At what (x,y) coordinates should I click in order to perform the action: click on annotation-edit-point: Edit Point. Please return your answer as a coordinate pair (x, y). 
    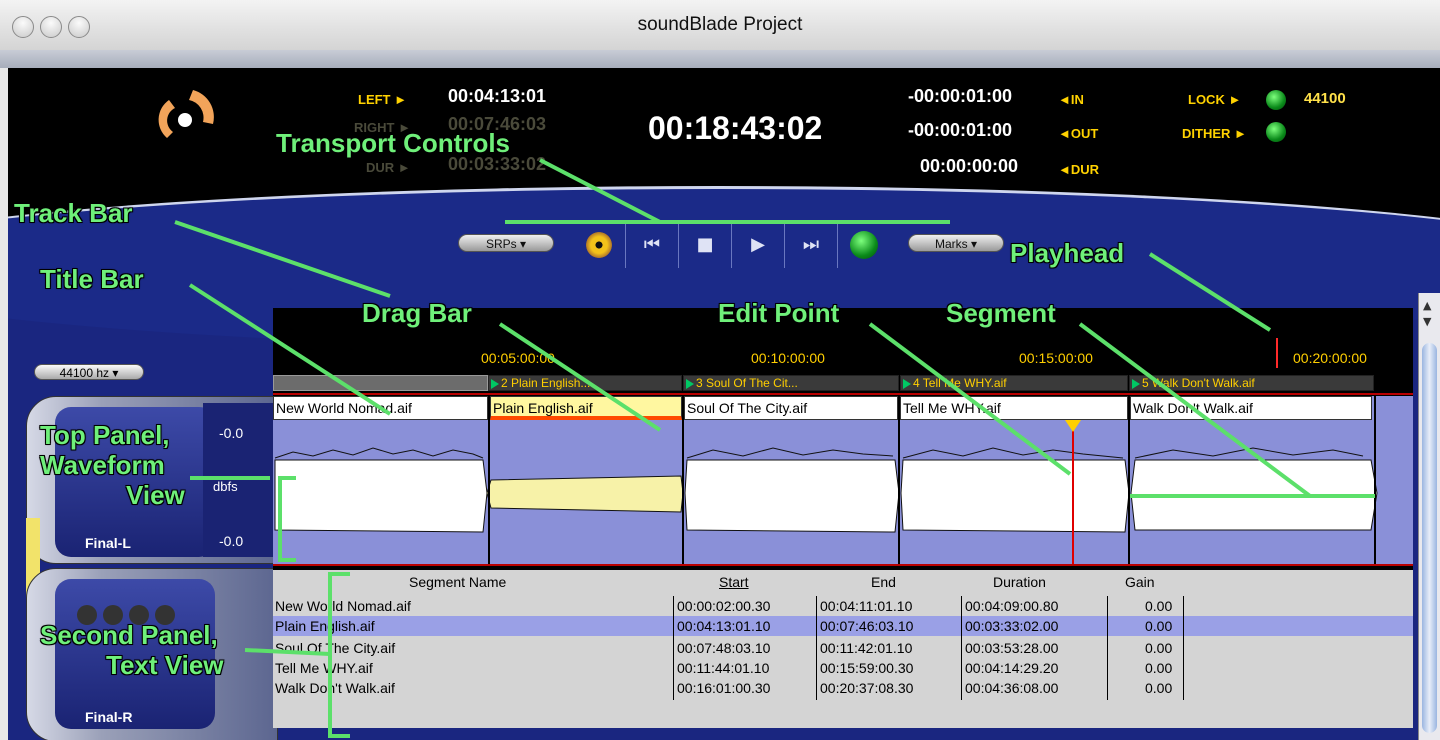
    Looking at the image, I should click on (779, 313).